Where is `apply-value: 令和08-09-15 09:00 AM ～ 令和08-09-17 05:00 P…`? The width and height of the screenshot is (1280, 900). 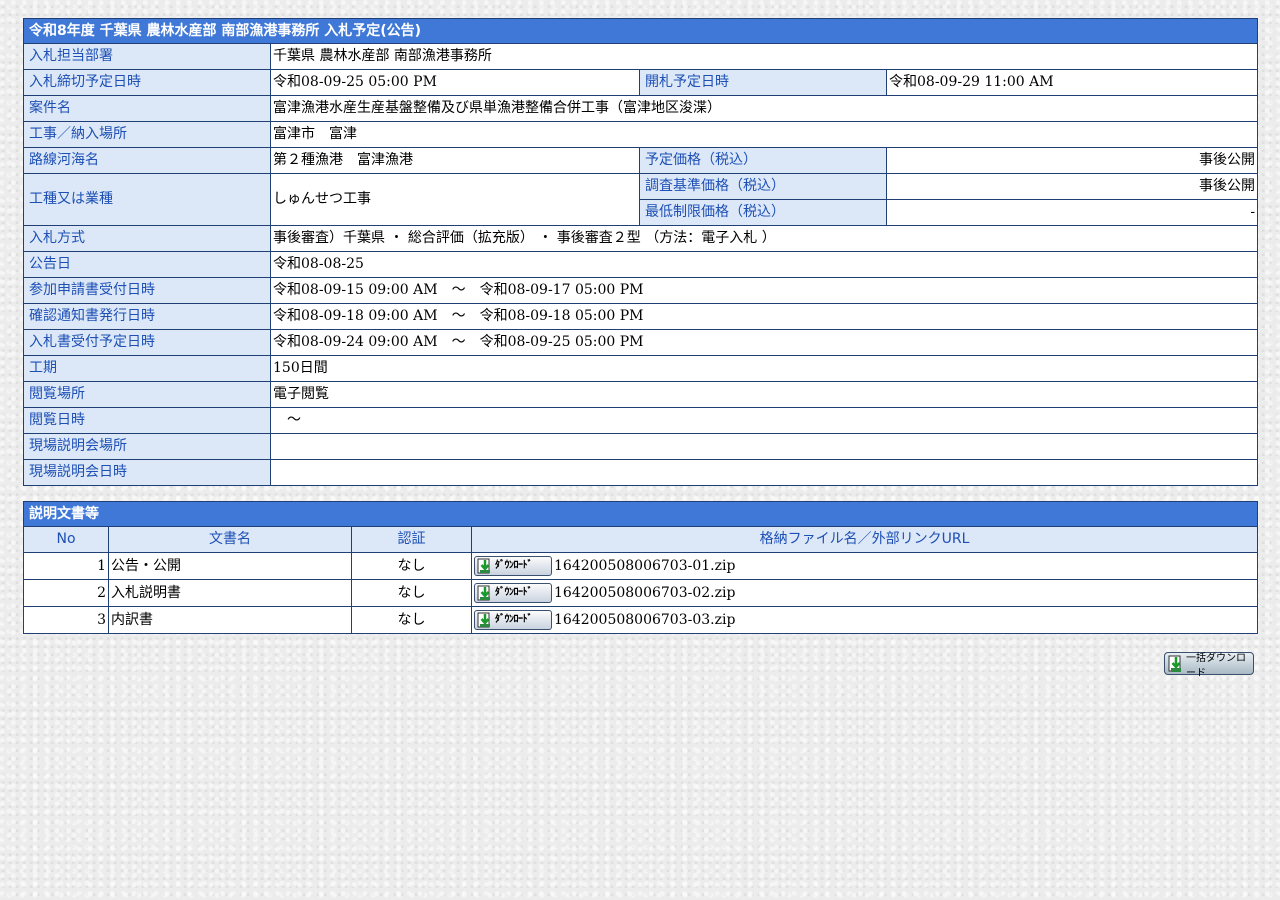
apply-value: 令和08-09-15 09:00 AM ～ 令和08-09-17 05:00 P… is located at coordinates (764, 290).